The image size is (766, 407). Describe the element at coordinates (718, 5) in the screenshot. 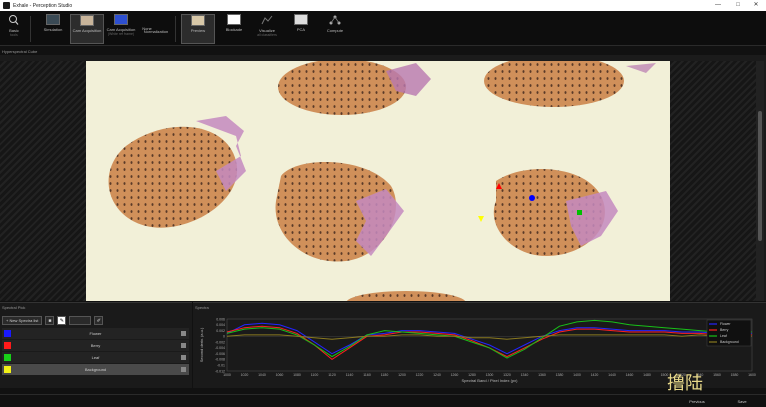

I see `minimize-button: —` at that location.